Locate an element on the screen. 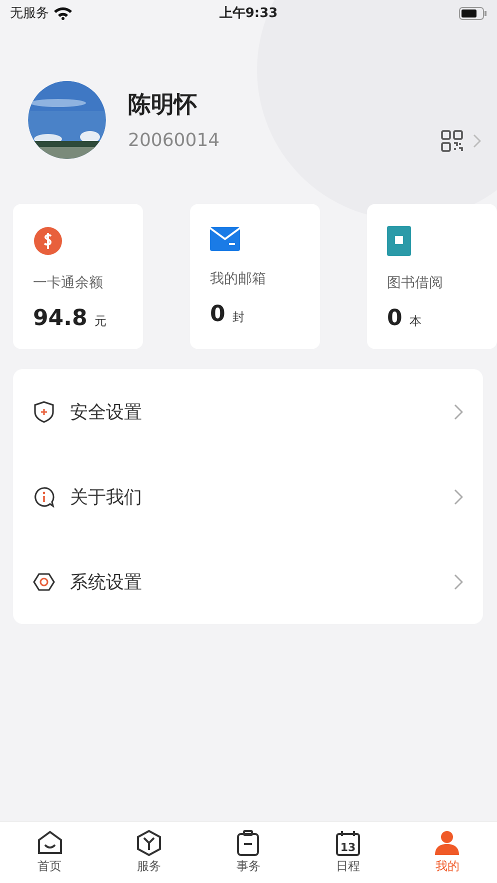  home-icon is located at coordinates (49, 843).